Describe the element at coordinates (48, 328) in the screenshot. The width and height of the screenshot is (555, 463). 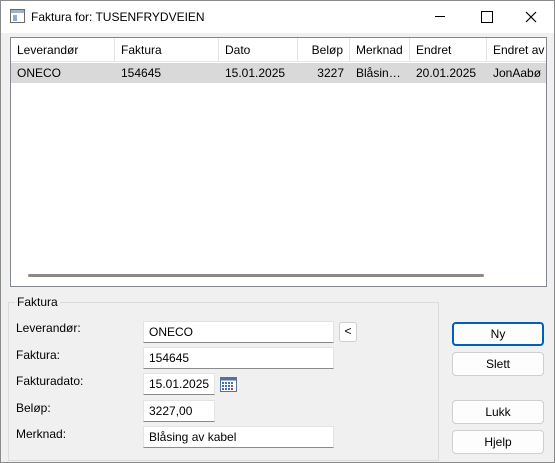
I see `leverandor-label: Leverandør:` at that location.